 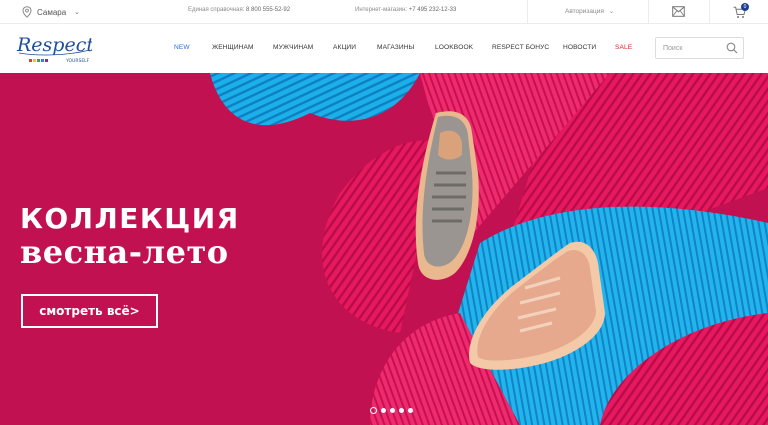 I want to click on search-input, so click(x=693, y=48).